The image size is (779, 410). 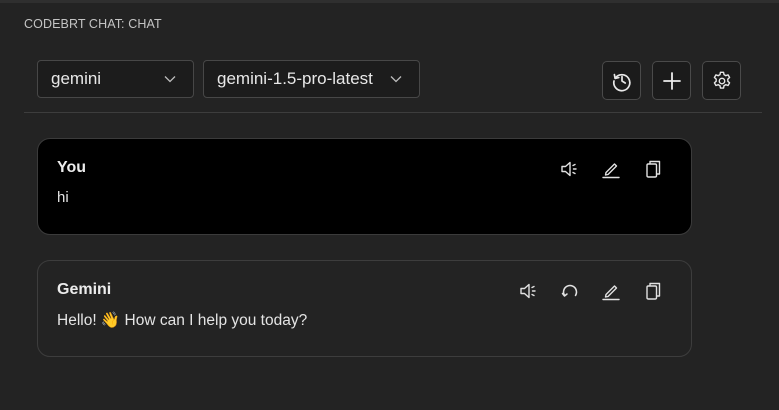 I want to click on new-chat-button, so click(x=671, y=80).